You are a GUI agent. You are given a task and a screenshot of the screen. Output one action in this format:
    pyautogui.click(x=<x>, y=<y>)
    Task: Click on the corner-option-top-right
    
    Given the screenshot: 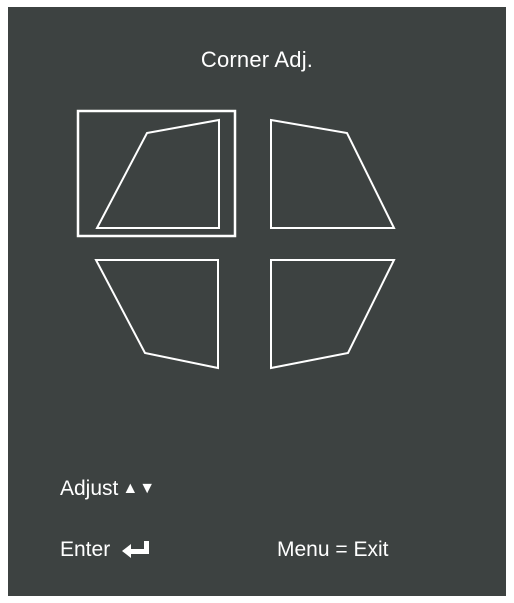 What is the action you would take?
    pyautogui.click(x=333, y=173)
    